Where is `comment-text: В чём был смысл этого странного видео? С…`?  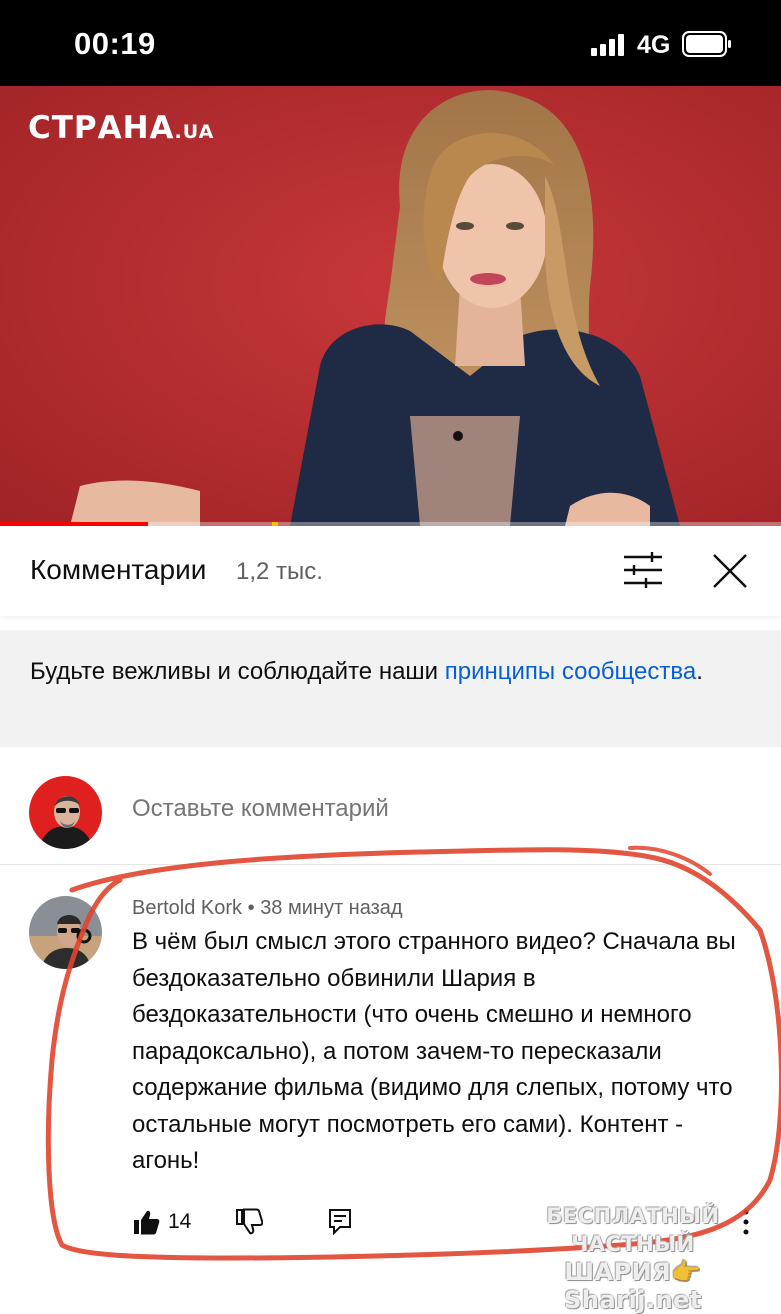
comment-text: В чём был смысл этого странного видео? С… is located at coordinates (434, 1051).